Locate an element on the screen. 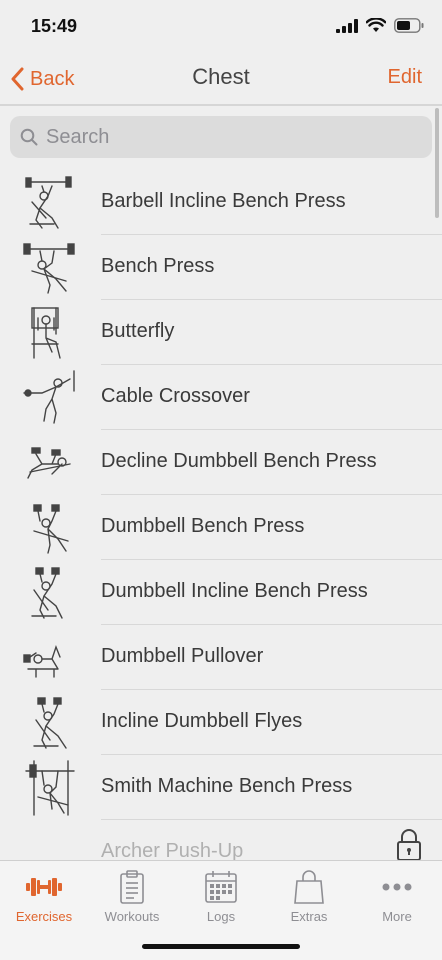 The image size is (442, 960). tab-exercises: Exercises is located at coordinates (44, 900).